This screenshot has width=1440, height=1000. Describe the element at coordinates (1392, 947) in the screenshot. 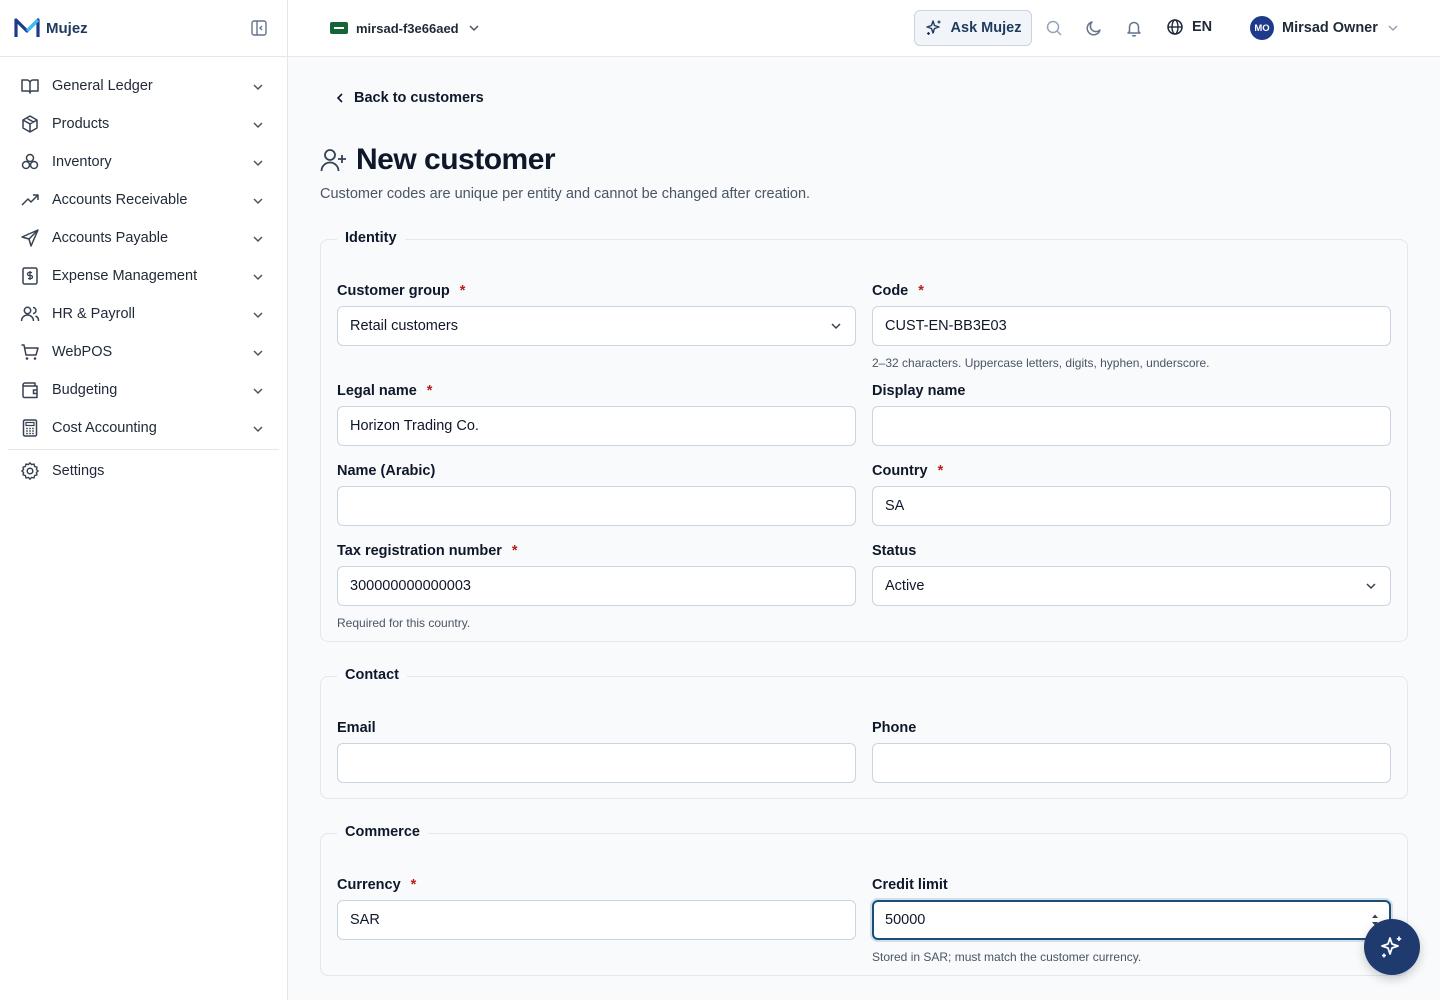

I see `ai-assistant-fab-button` at that location.